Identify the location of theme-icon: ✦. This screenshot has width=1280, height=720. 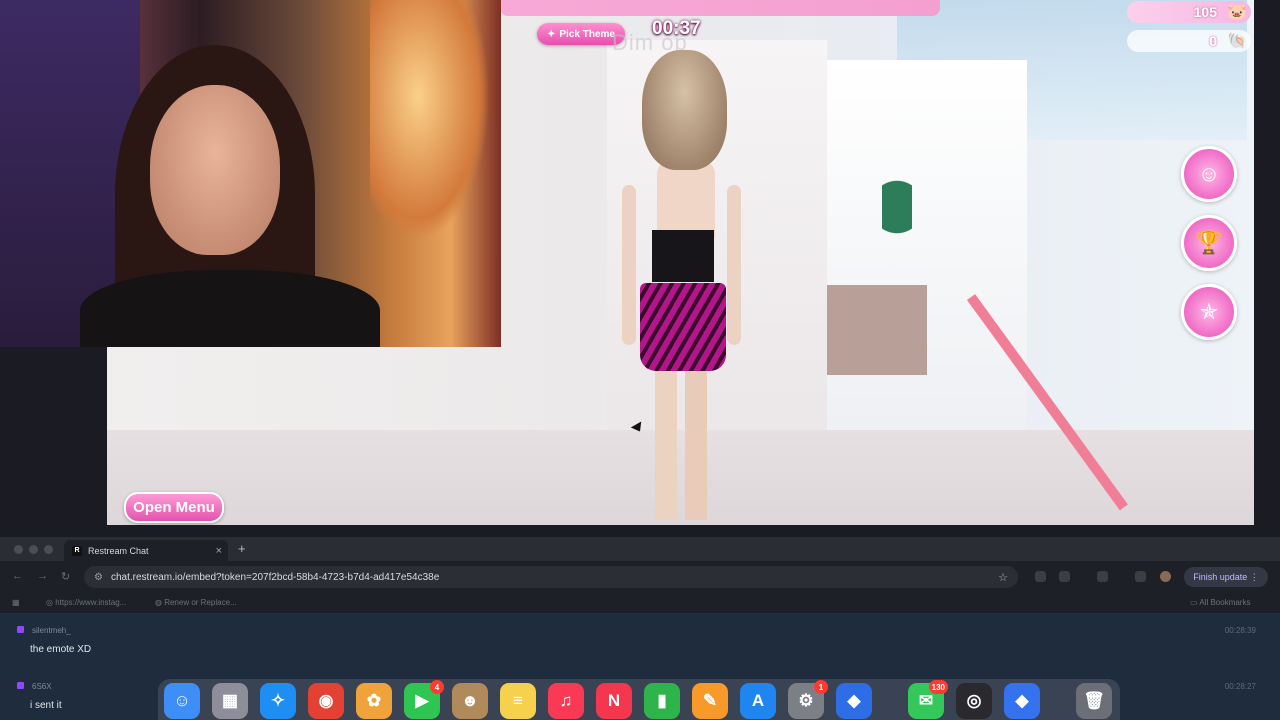
(551, 34).